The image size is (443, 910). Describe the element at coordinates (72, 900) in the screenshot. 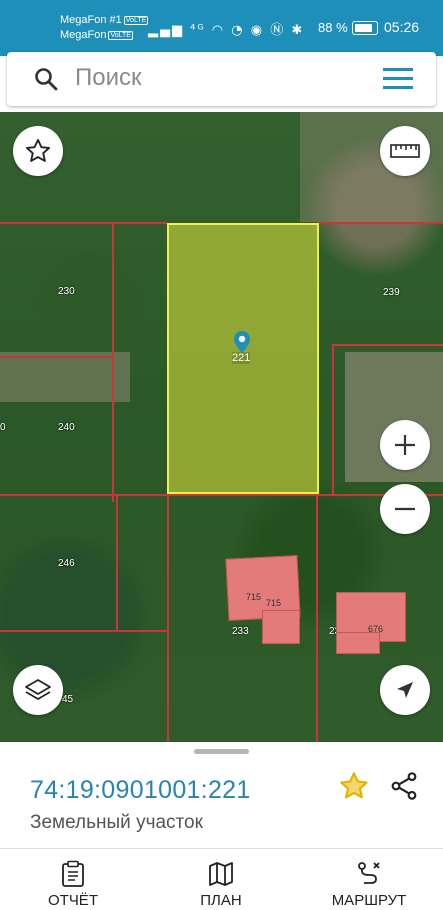

I see `tab-label: ОТЧЁТ` at that location.